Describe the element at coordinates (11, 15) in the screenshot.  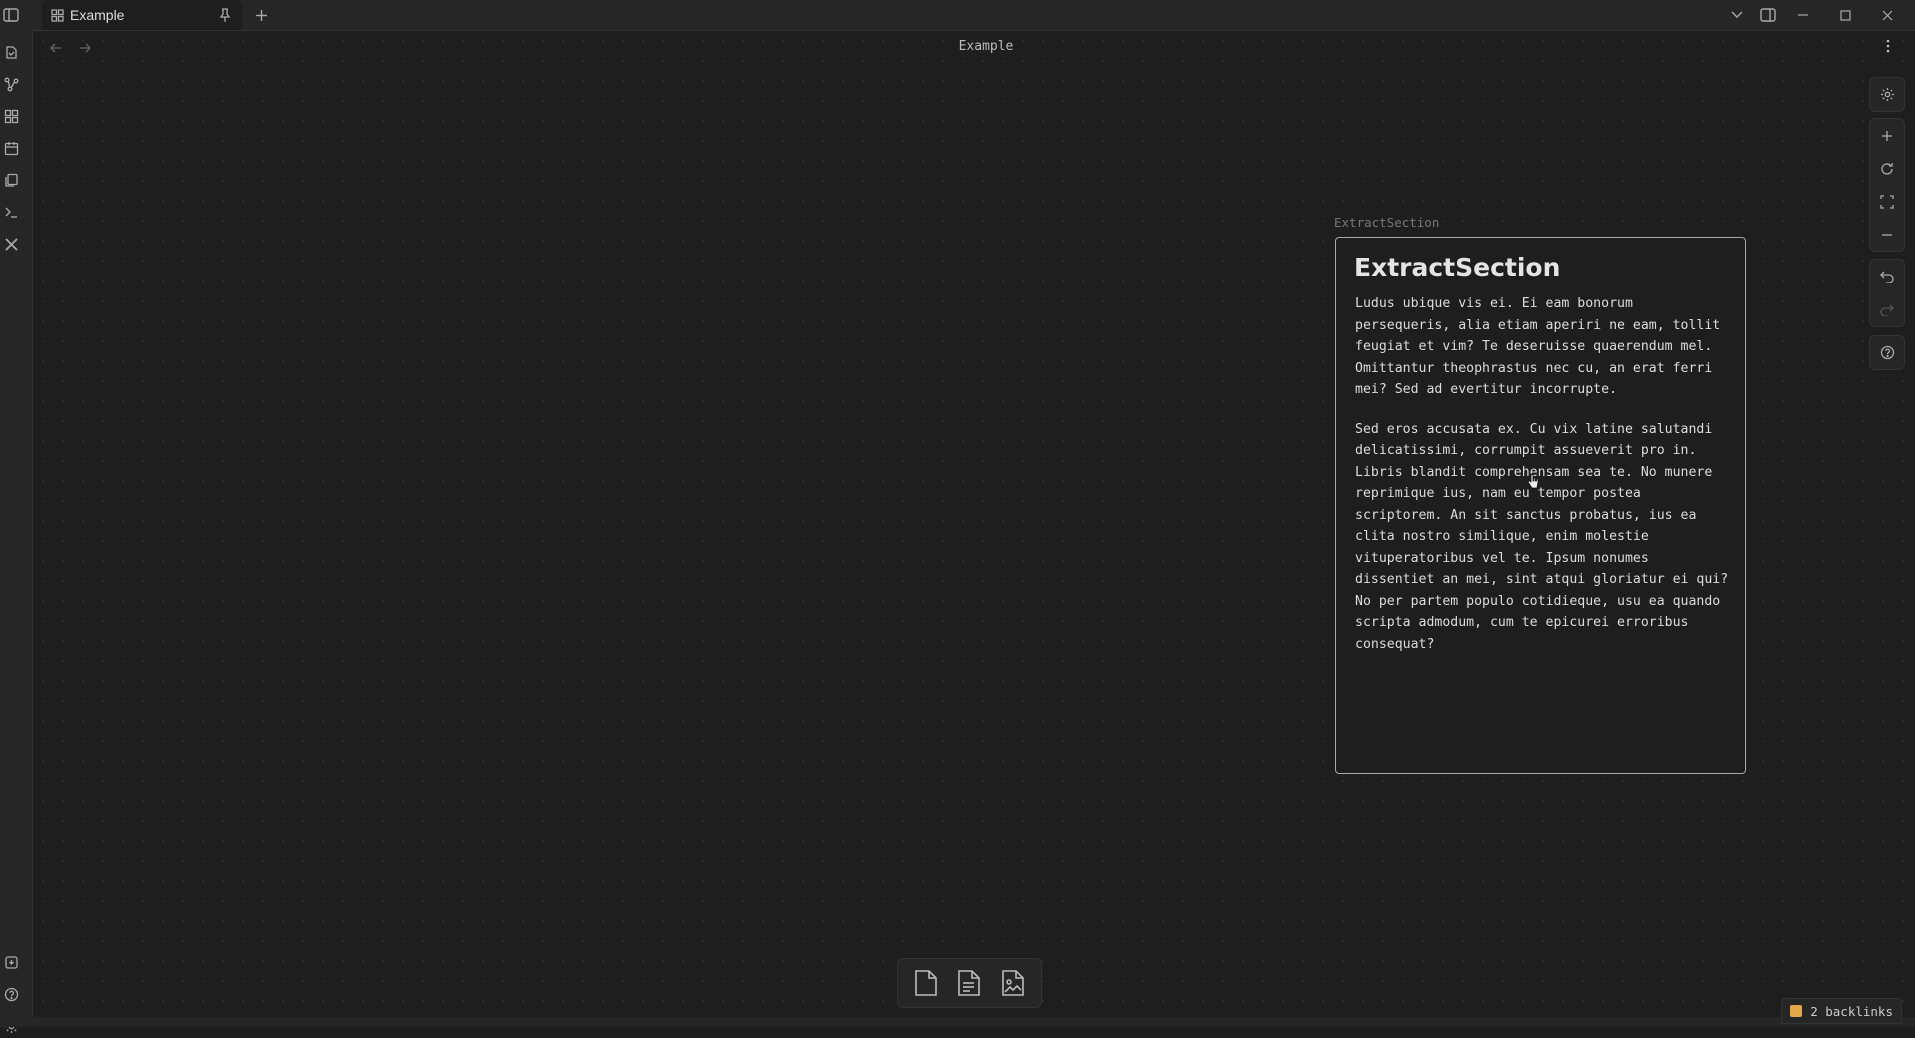
I see `sidebar-toggle-icon` at that location.